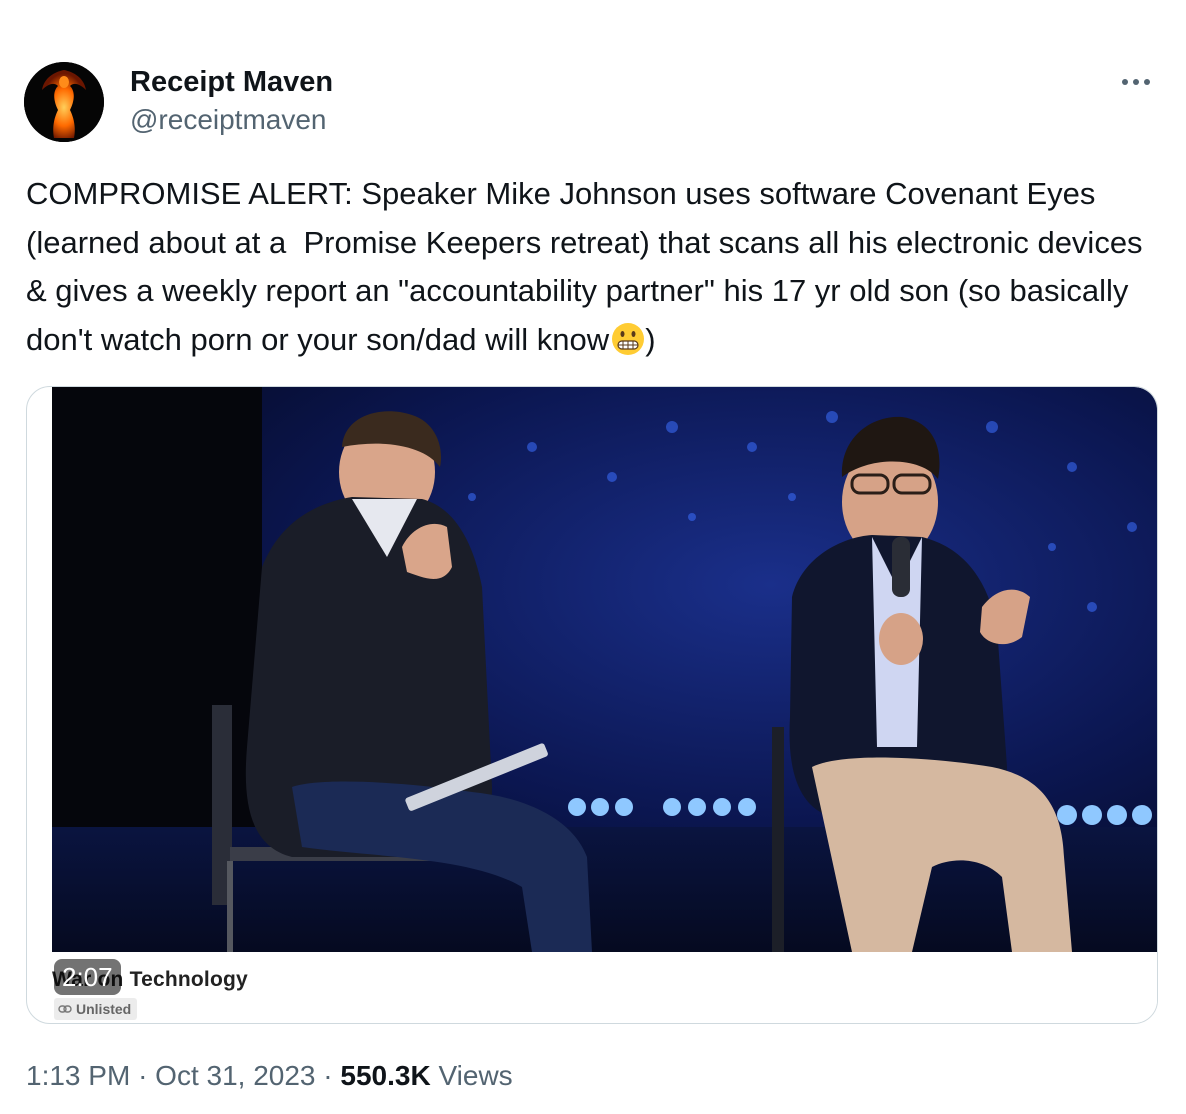 This screenshot has width=1186, height=1114. What do you see at coordinates (628, 339) in the screenshot?
I see `grimacing-face-emoji-icon` at bounding box center [628, 339].